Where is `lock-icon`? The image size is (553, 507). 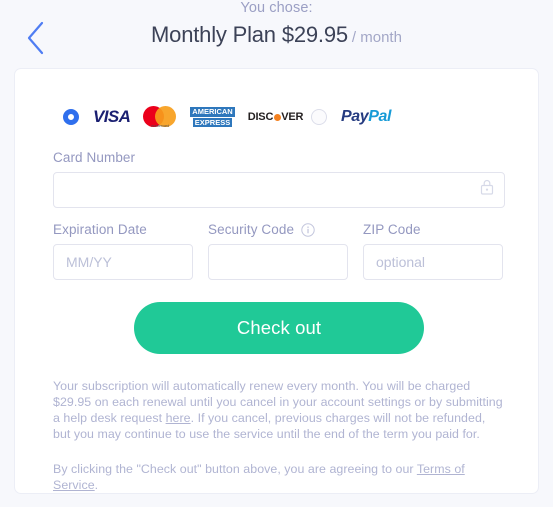 lock-icon is located at coordinates (487, 187).